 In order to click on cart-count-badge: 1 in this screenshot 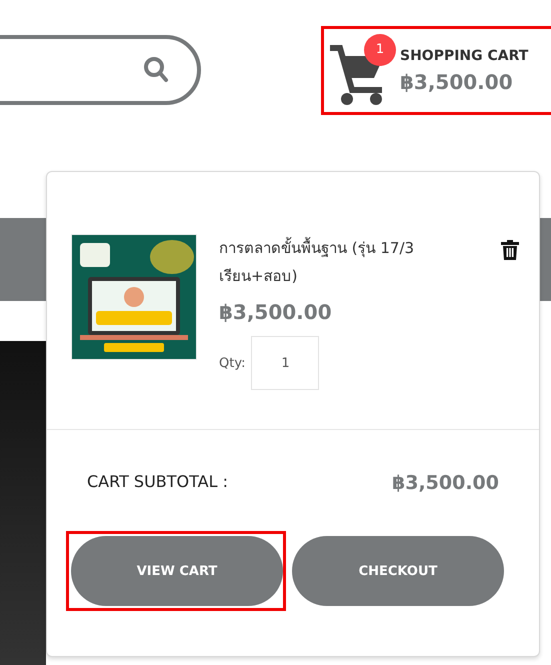, I will do `click(380, 50)`.